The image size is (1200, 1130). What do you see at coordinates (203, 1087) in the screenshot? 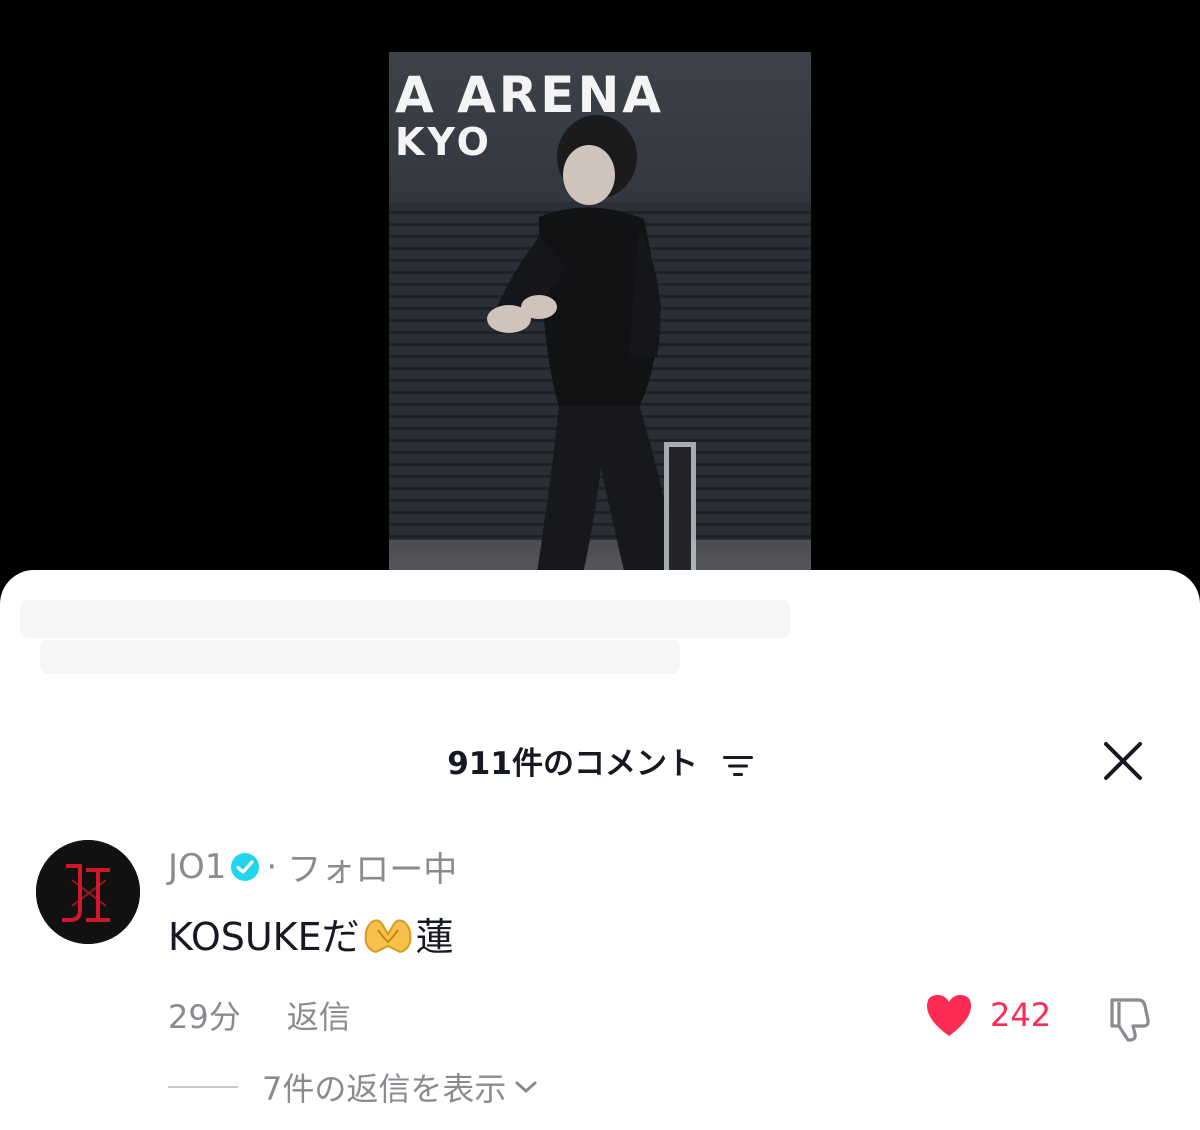
I see `replies-divider` at bounding box center [203, 1087].